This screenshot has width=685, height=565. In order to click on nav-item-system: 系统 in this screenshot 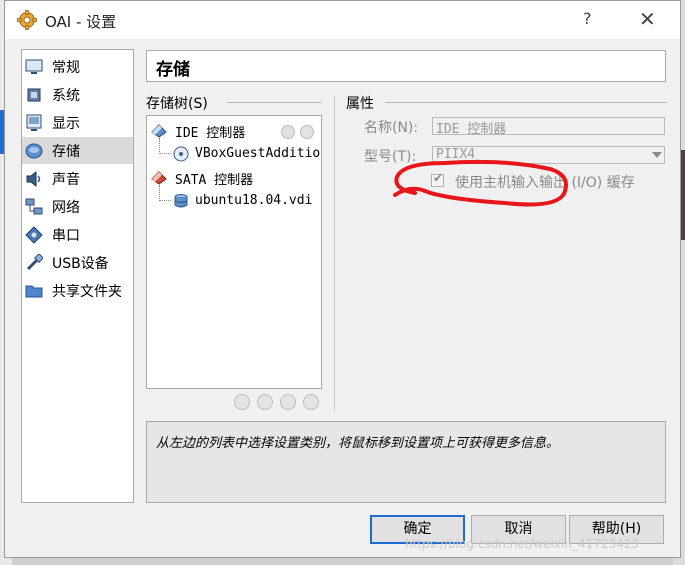, I will do `click(77, 94)`.